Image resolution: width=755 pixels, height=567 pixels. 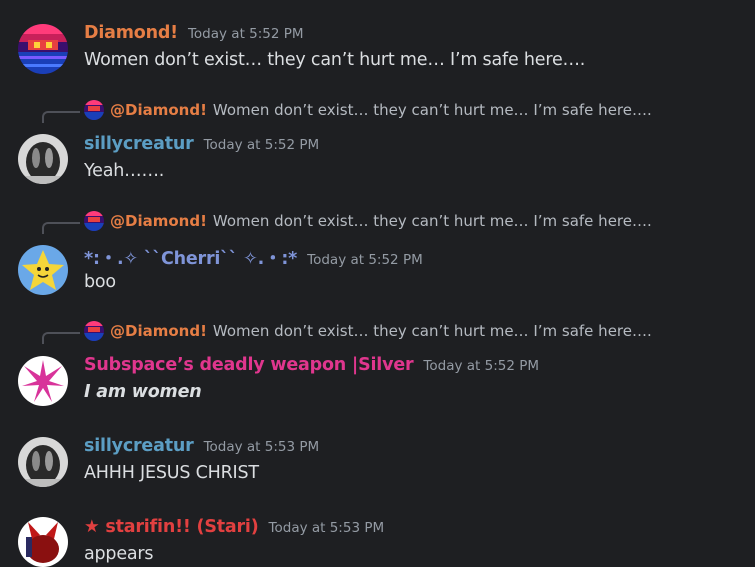 I want to click on avatar-silver, so click(x=43, y=381).